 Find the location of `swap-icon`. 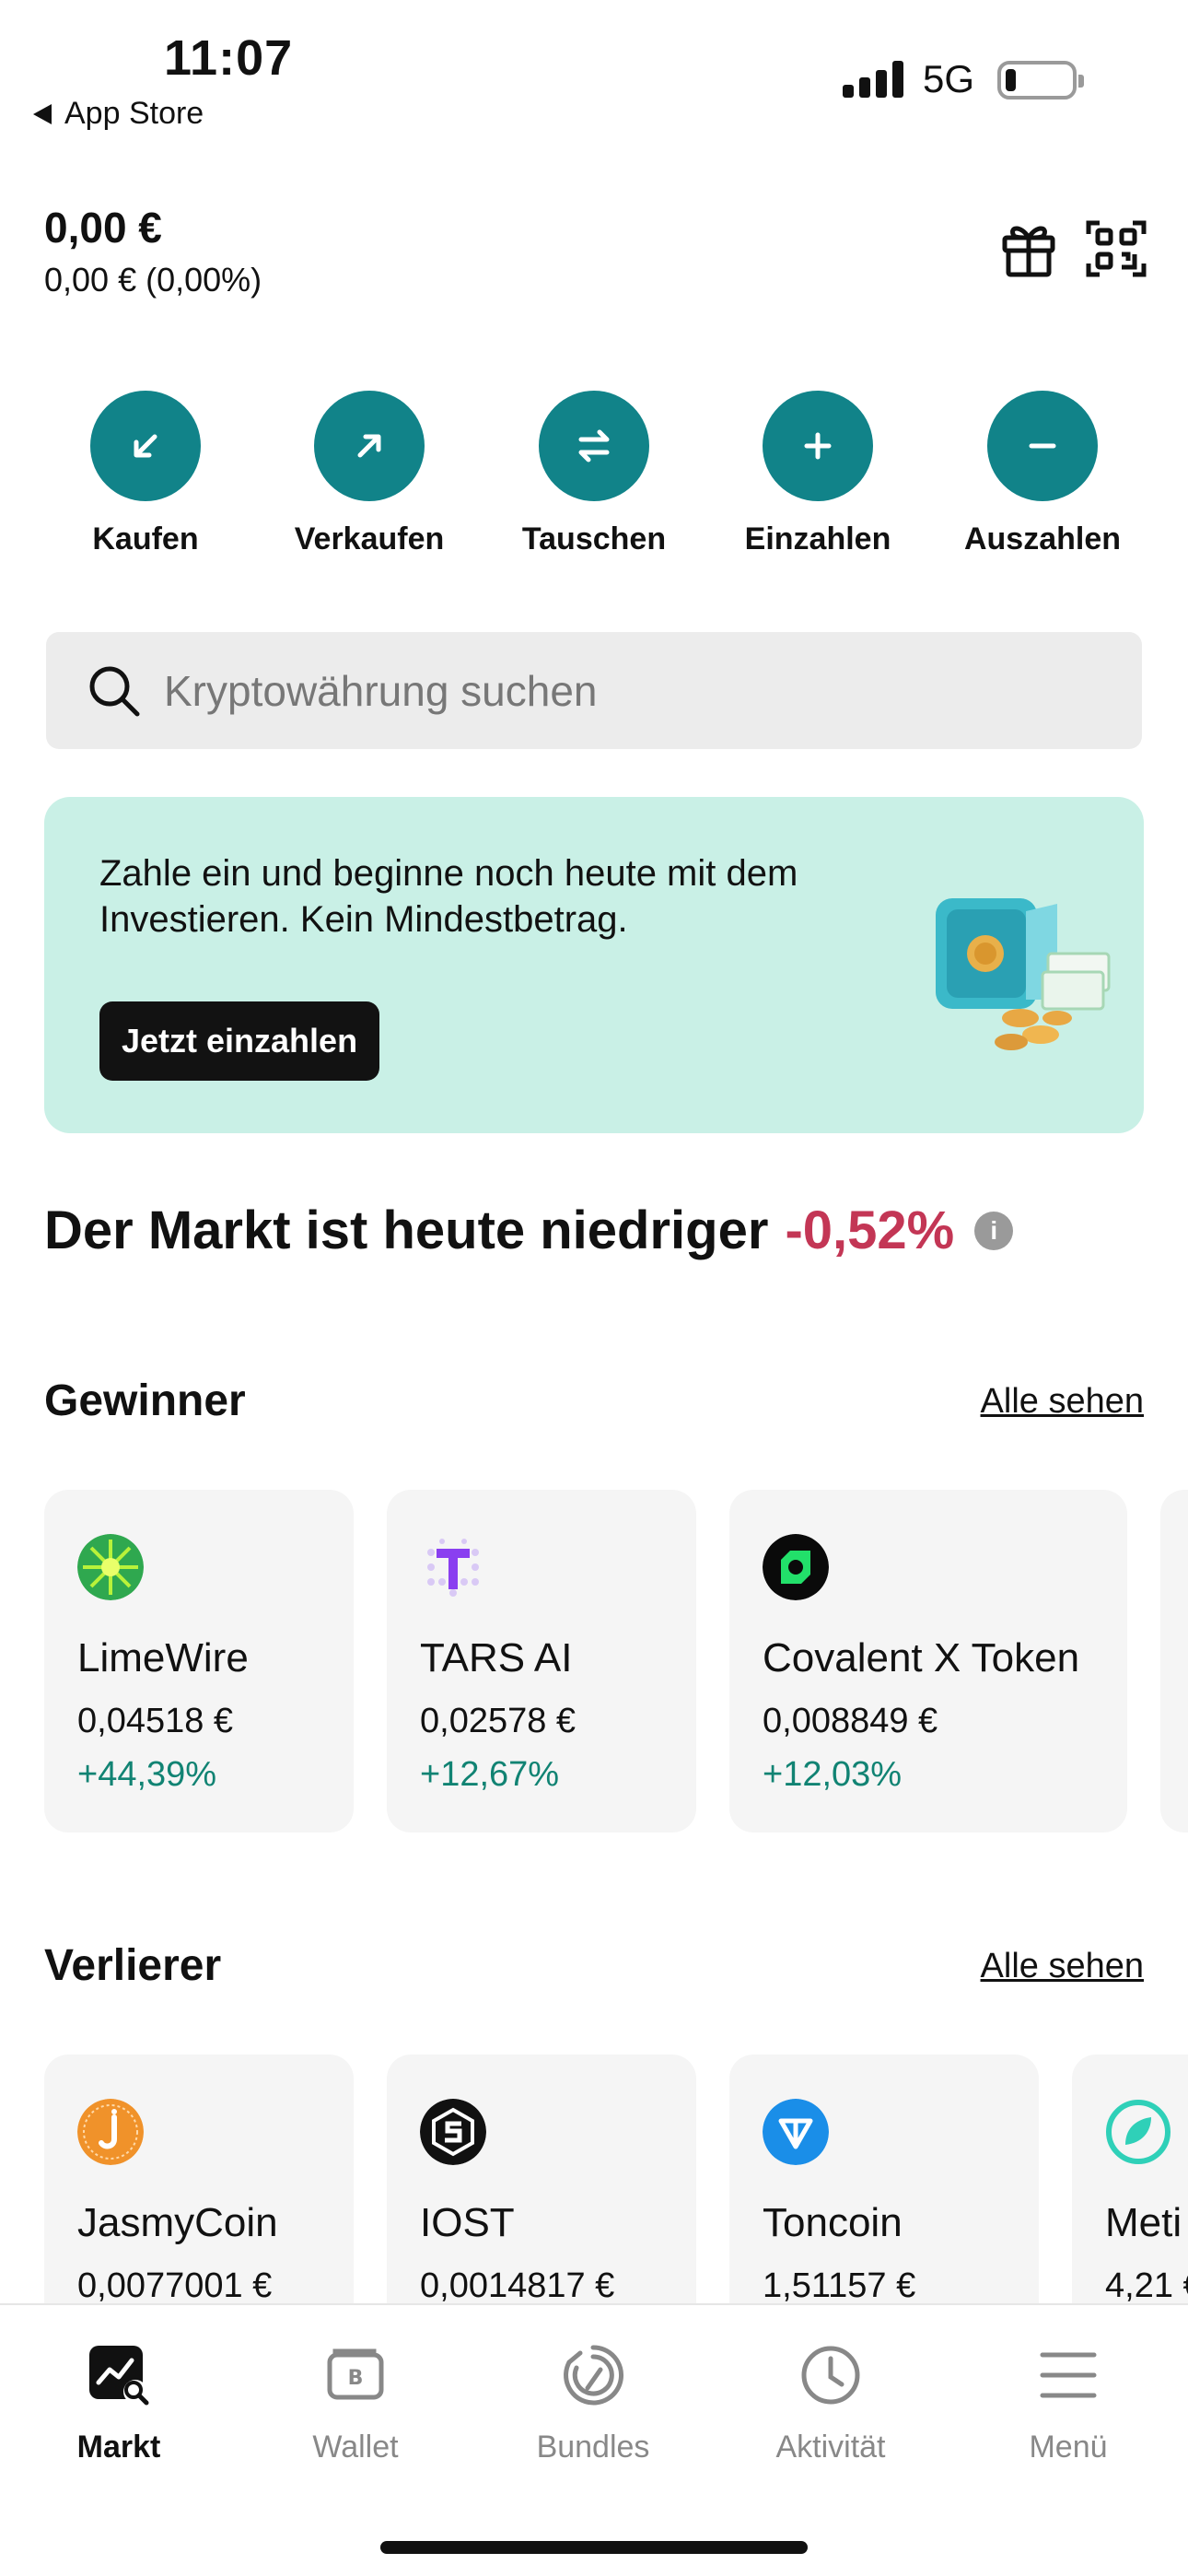

swap-icon is located at coordinates (594, 446).